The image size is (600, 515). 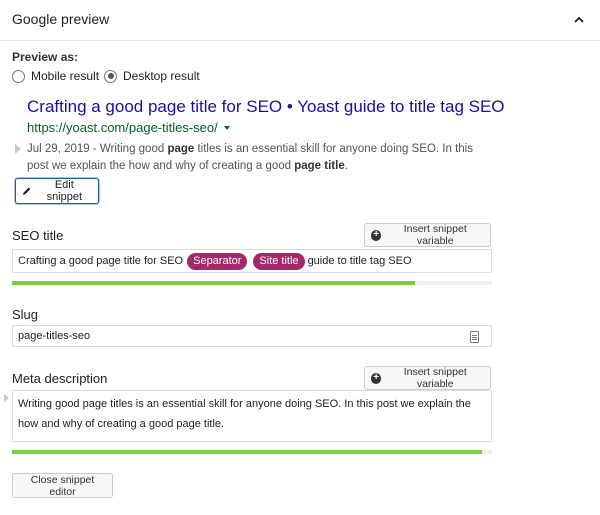 I want to click on snippet-url: https://yoast.com/page-titles-seo/, so click(x=128, y=127).